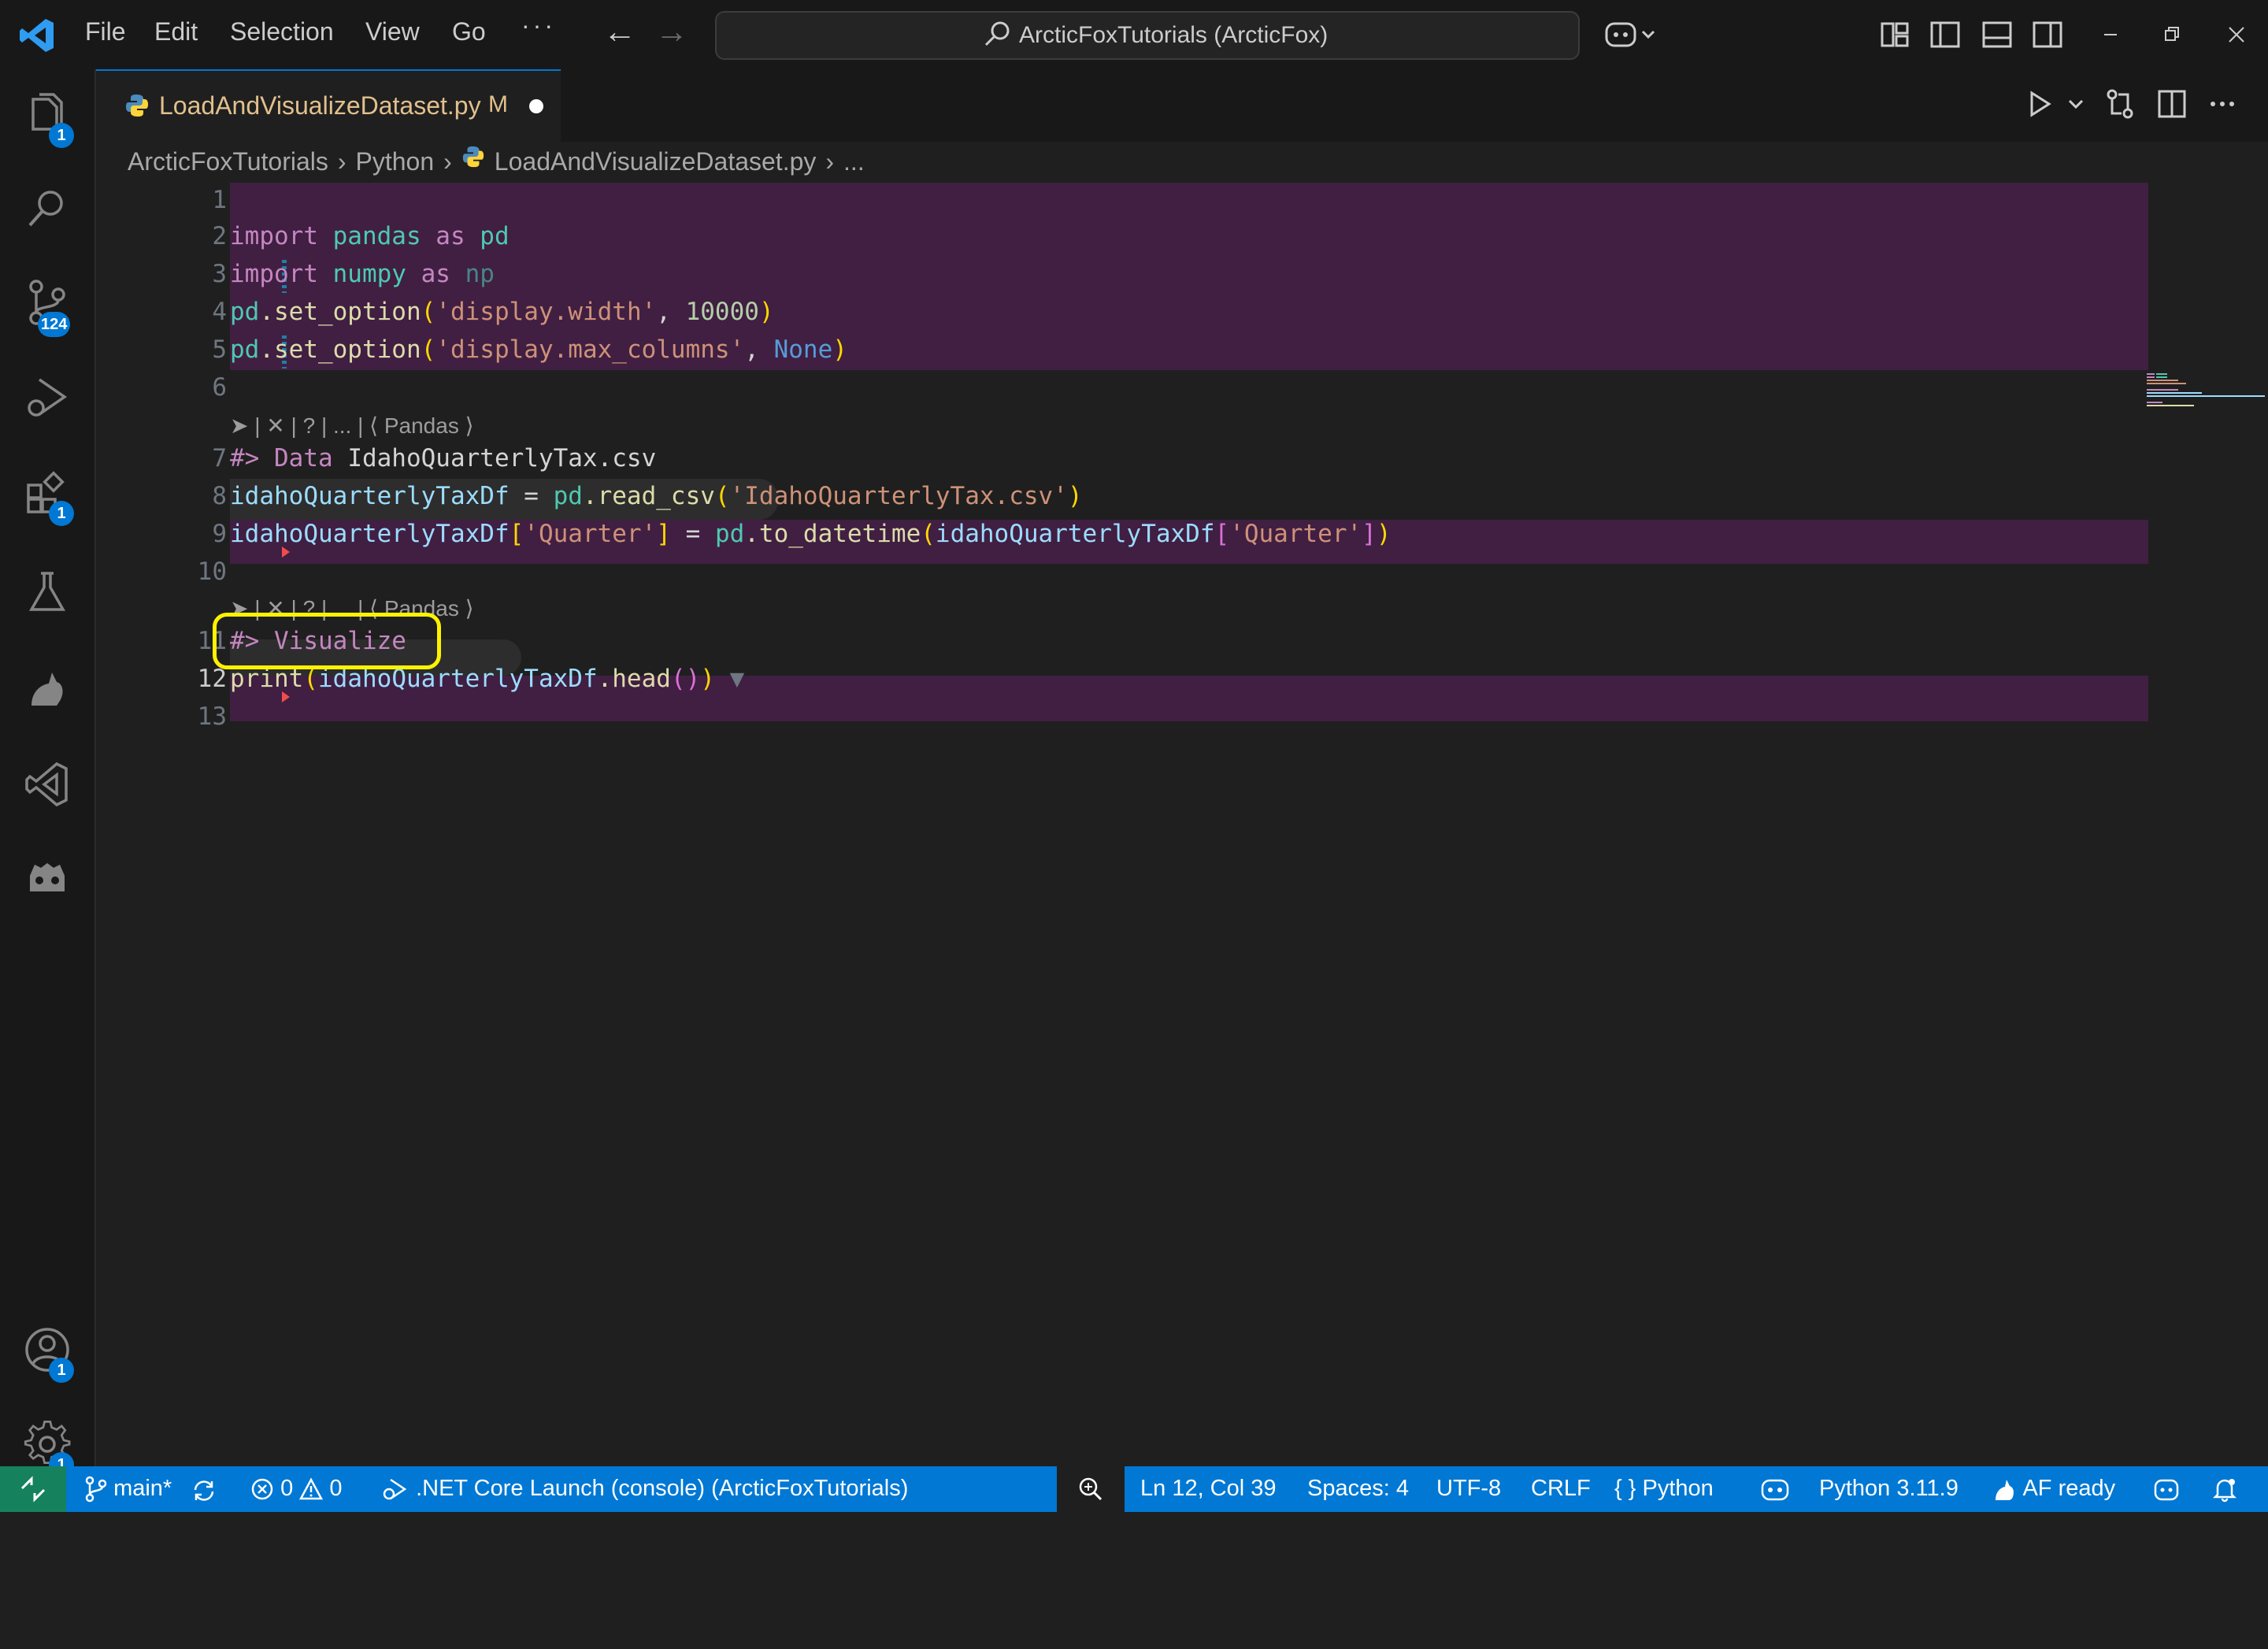 Image resolution: width=2268 pixels, height=1649 pixels. What do you see at coordinates (212, 716) in the screenshot?
I see `line-number: 13` at bounding box center [212, 716].